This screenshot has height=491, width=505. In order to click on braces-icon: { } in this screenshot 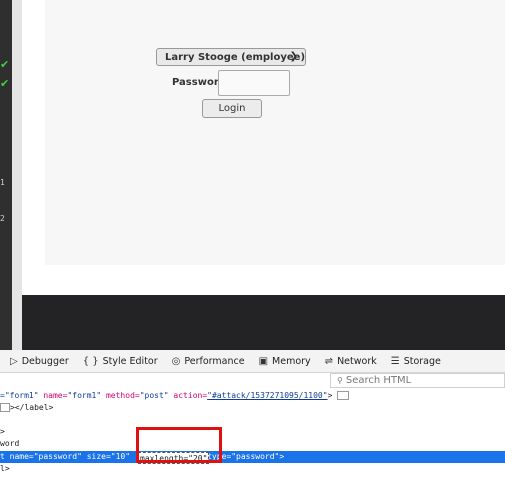, I will do `click(90, 361)`.